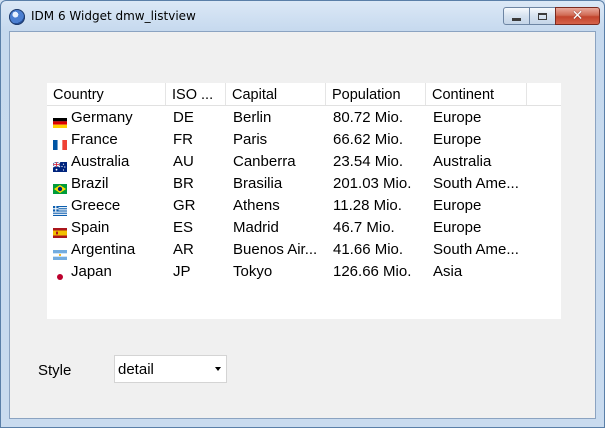 The image size is (605, 428). What do you see at coordinates (103, 249) in the screenshot?
I see `cell-country: Argentina` at bounding box center [103, 249].